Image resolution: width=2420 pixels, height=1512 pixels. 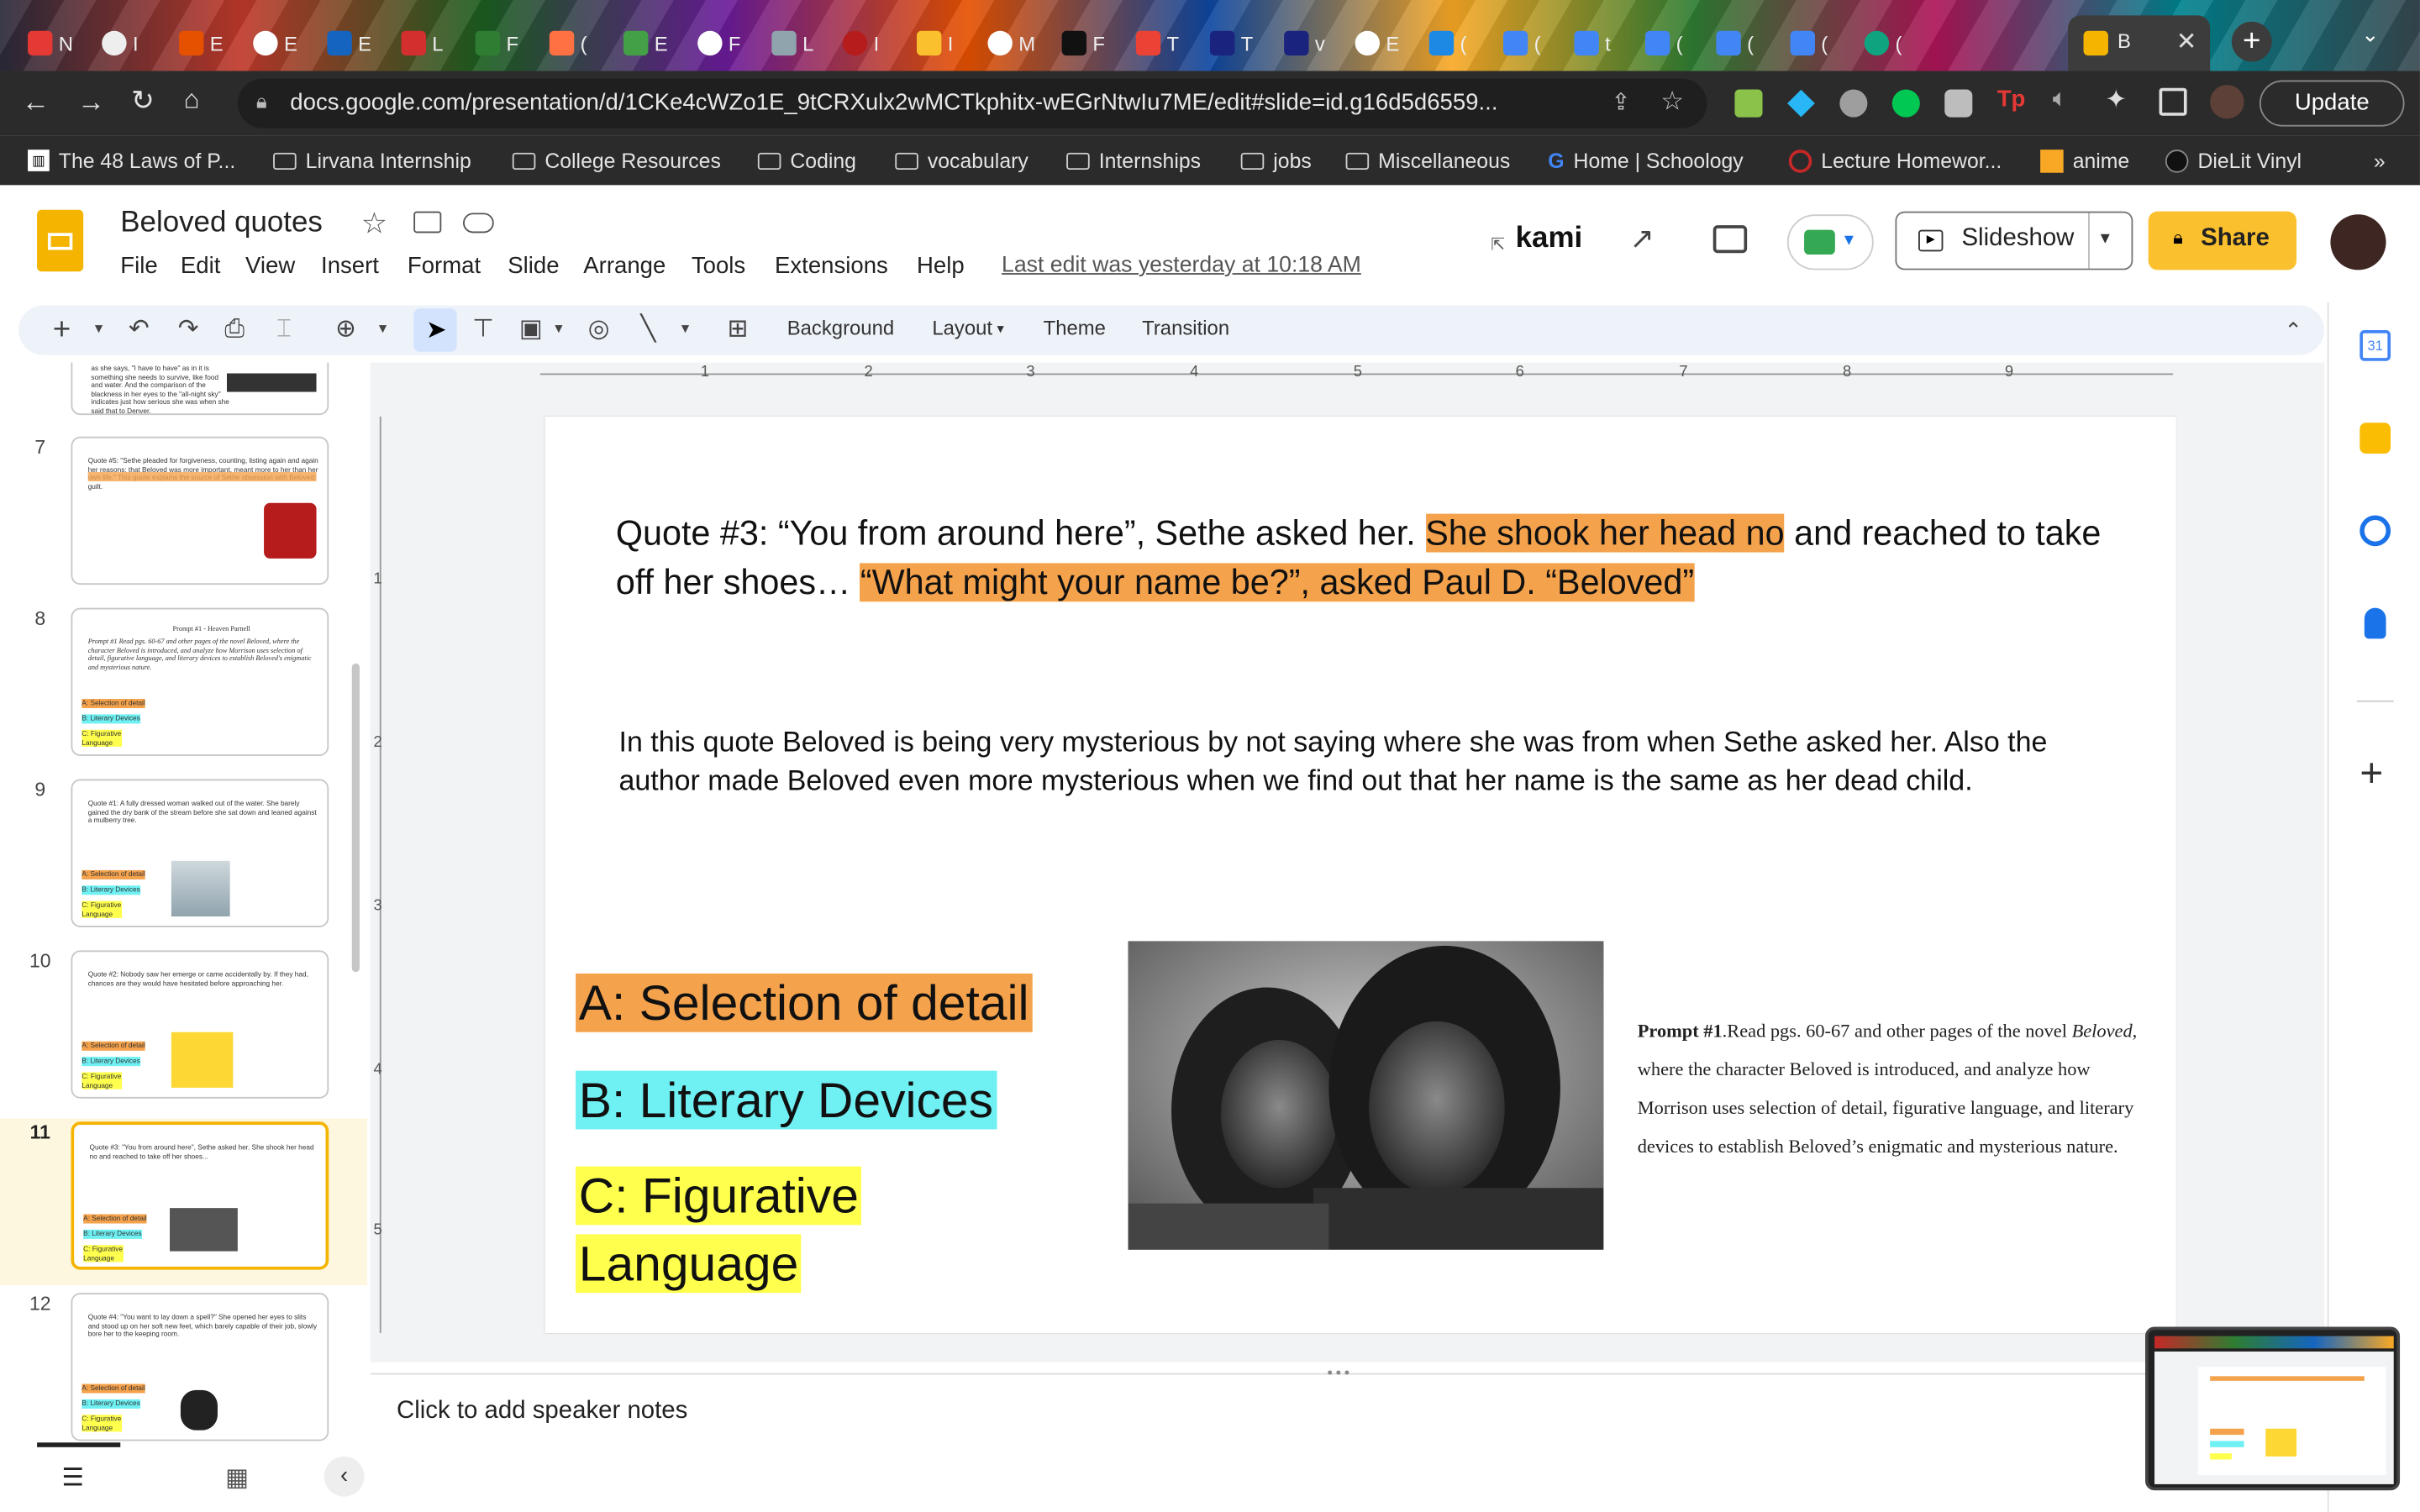 What do you see at coordinates (1830, 242) in the screenshot?
I see `meet-button: ▾` at bounding box center [1830, 242].